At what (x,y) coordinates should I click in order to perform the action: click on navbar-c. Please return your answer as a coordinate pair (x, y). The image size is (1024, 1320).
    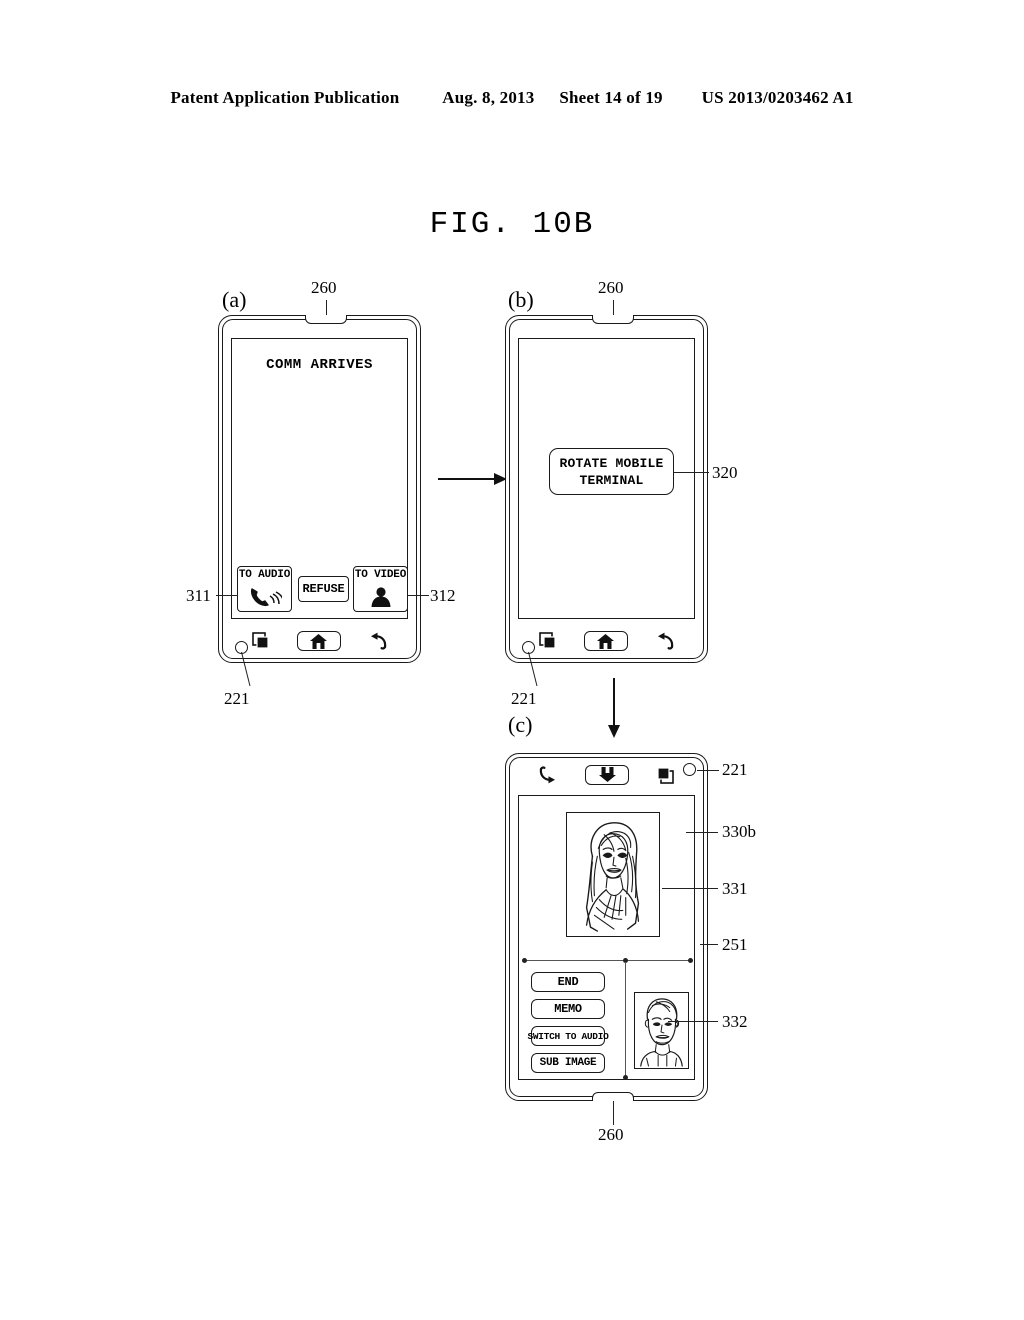
    Looking at the image, I should click on (606, 775).